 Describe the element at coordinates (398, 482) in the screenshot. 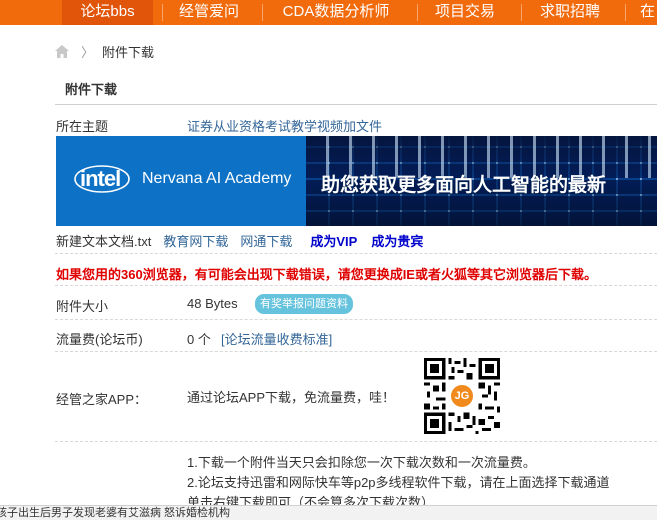

I see `note-line: 2.论坛支持迅雷和网际快车等p2p多线程软件下载，请在上面选择下载通道` at that location.